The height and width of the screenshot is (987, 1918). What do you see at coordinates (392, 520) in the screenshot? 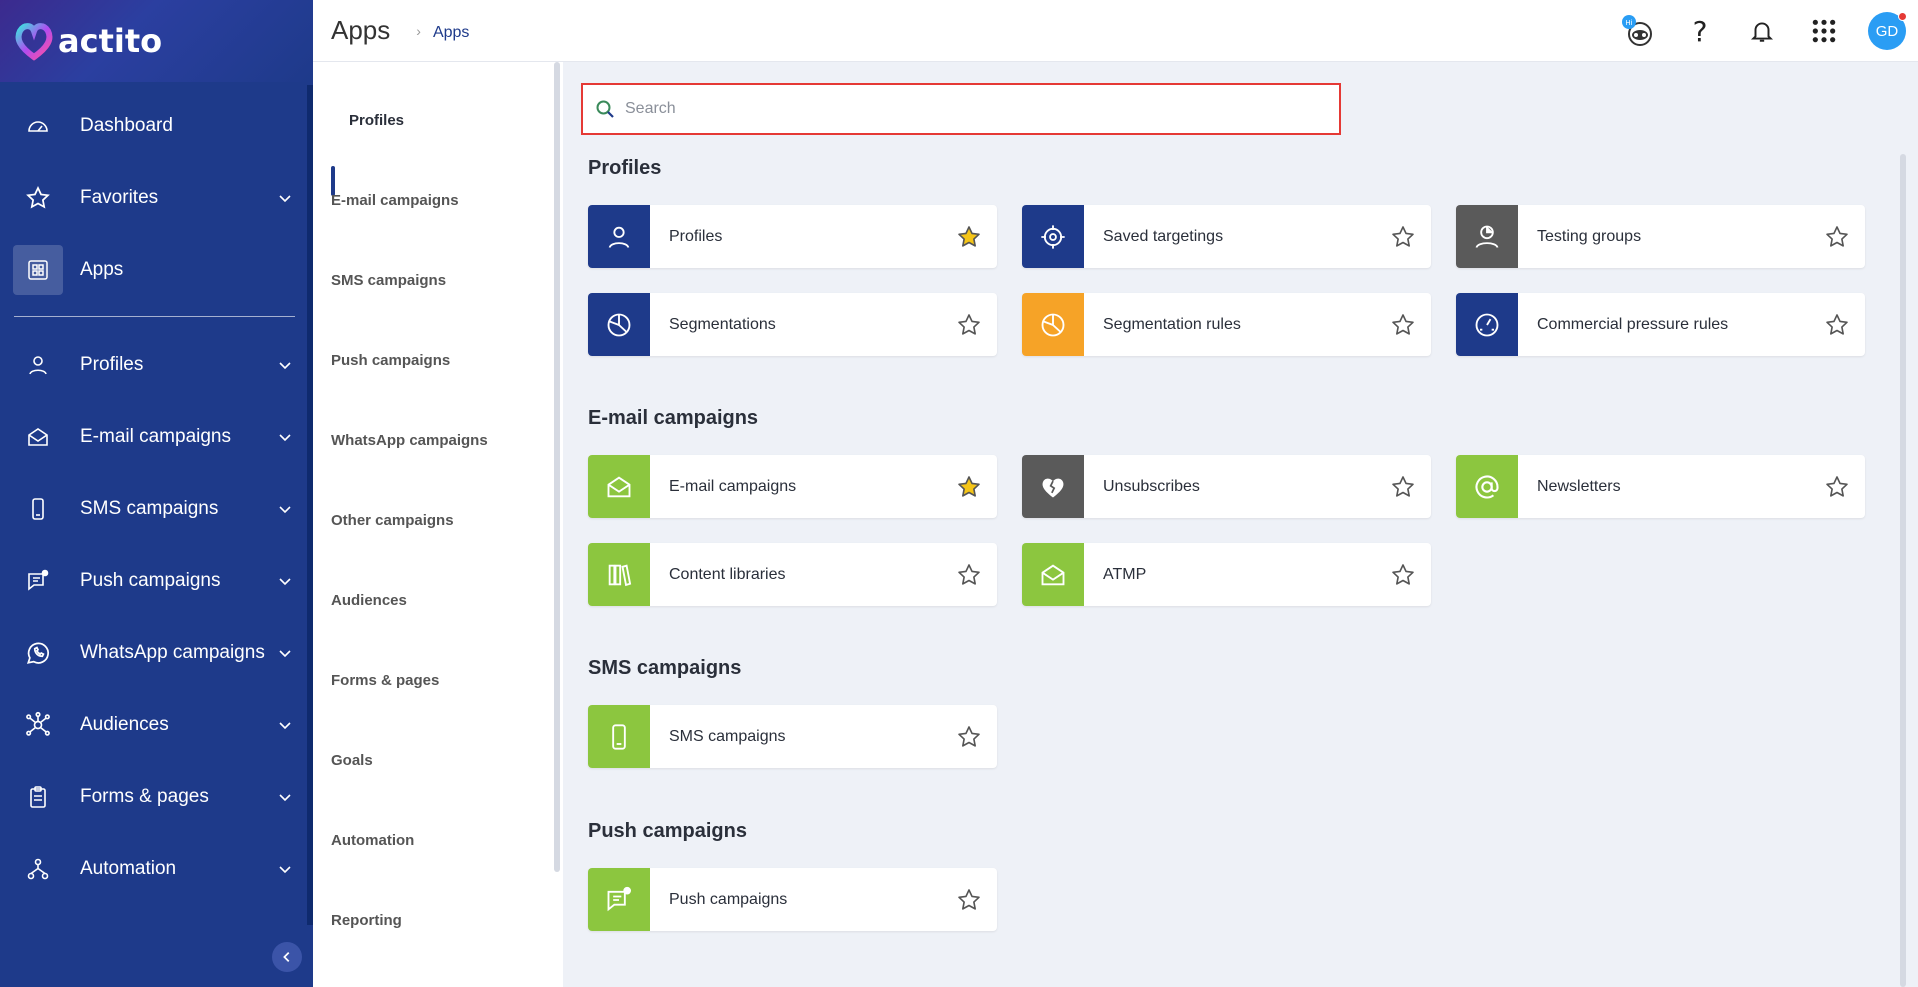
I see `category-other-campaigns: Other campaigns` at bounding box center [392, 520].